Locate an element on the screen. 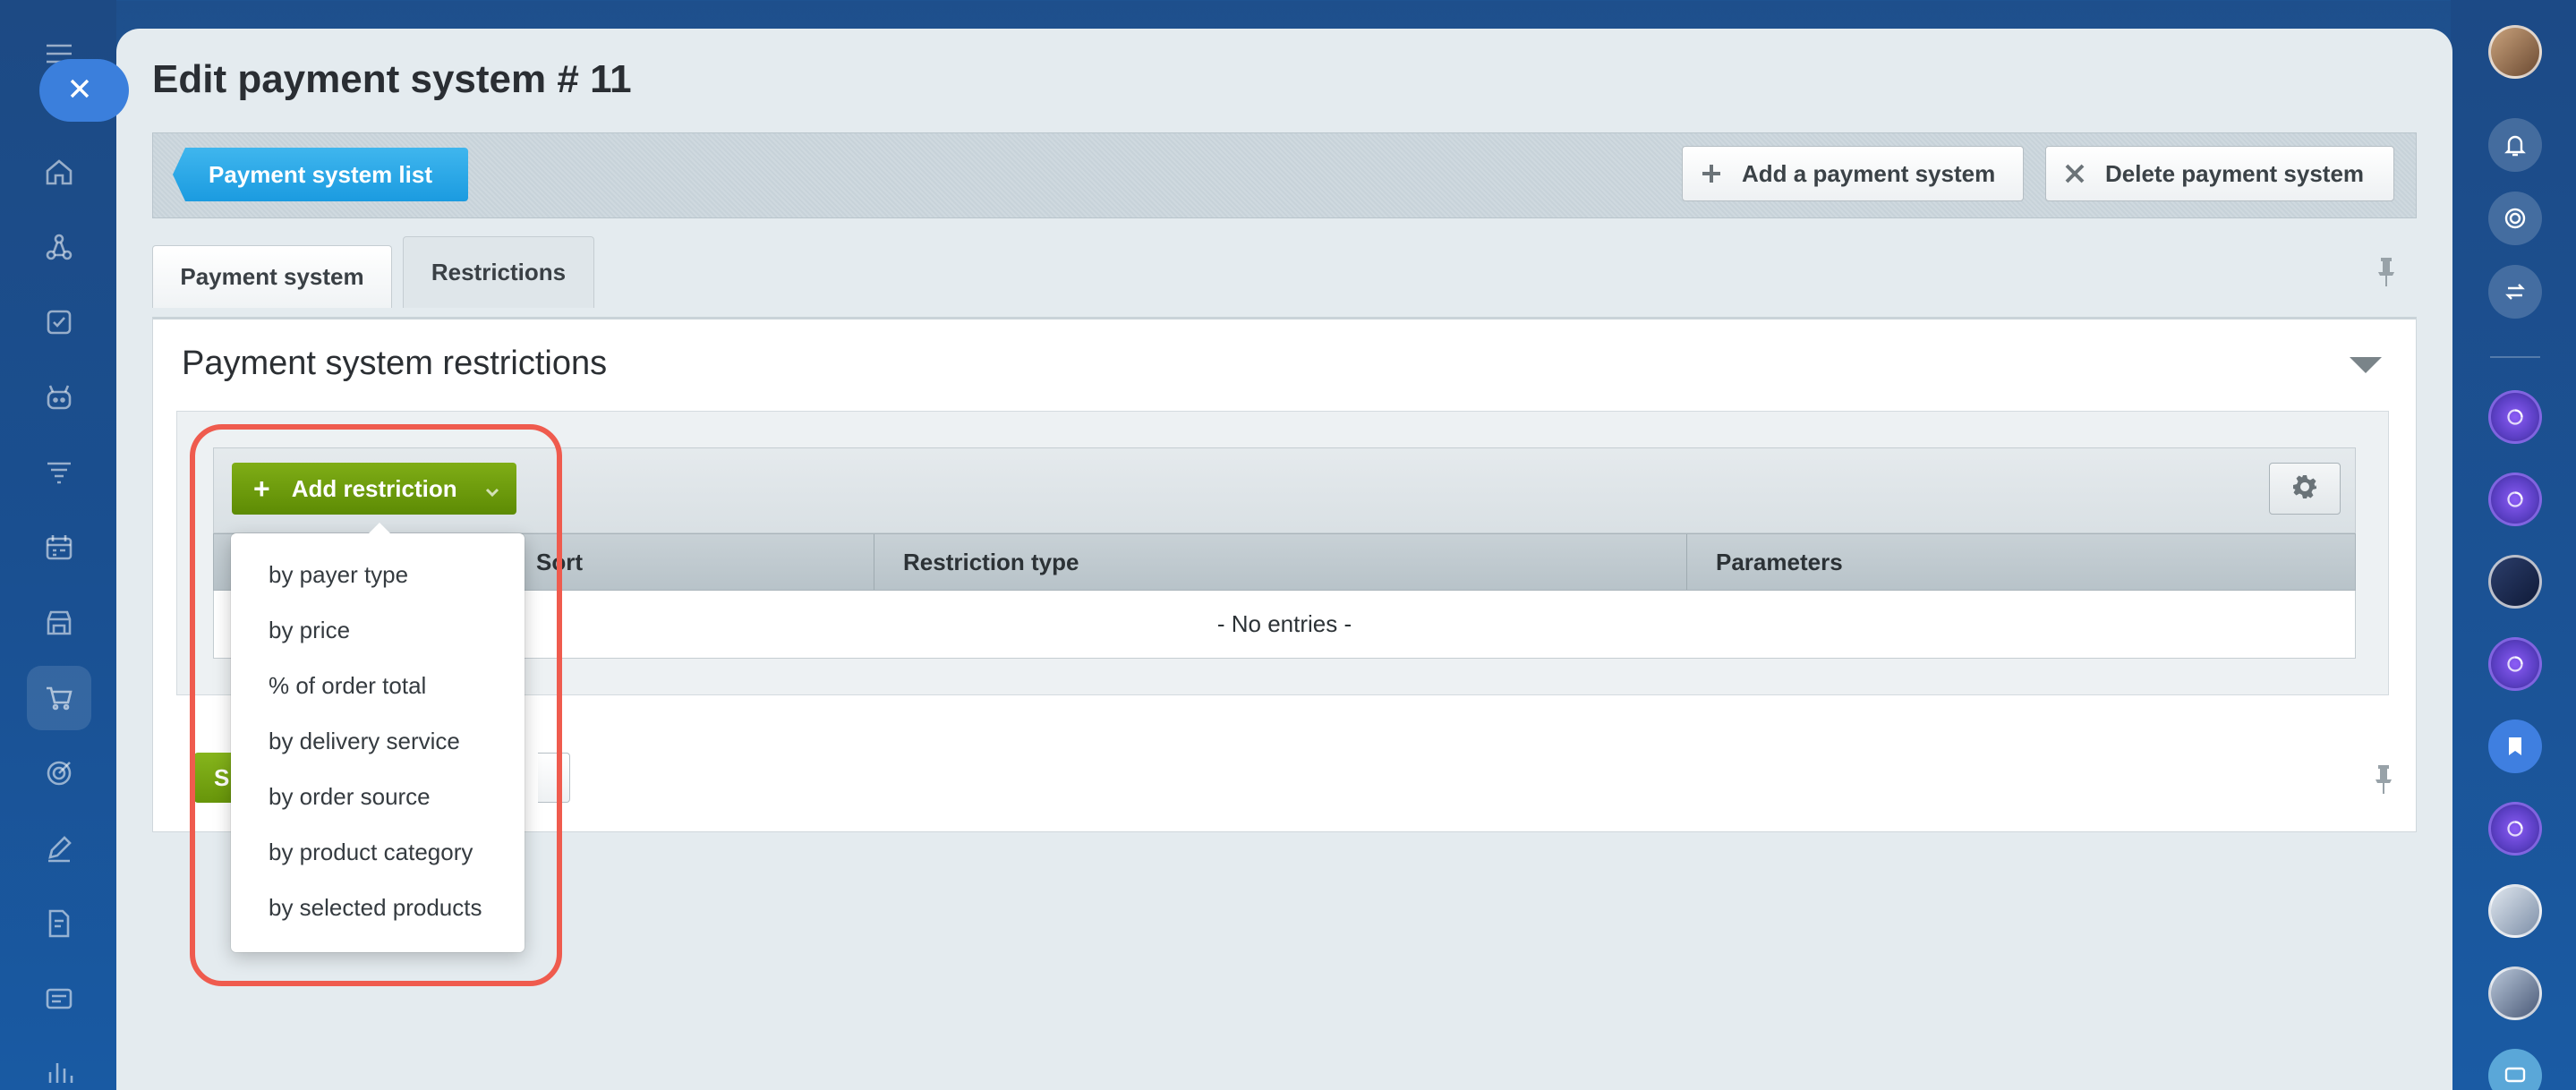  menu-item-payer-type: by payer type is located at coordinates (338, 574).